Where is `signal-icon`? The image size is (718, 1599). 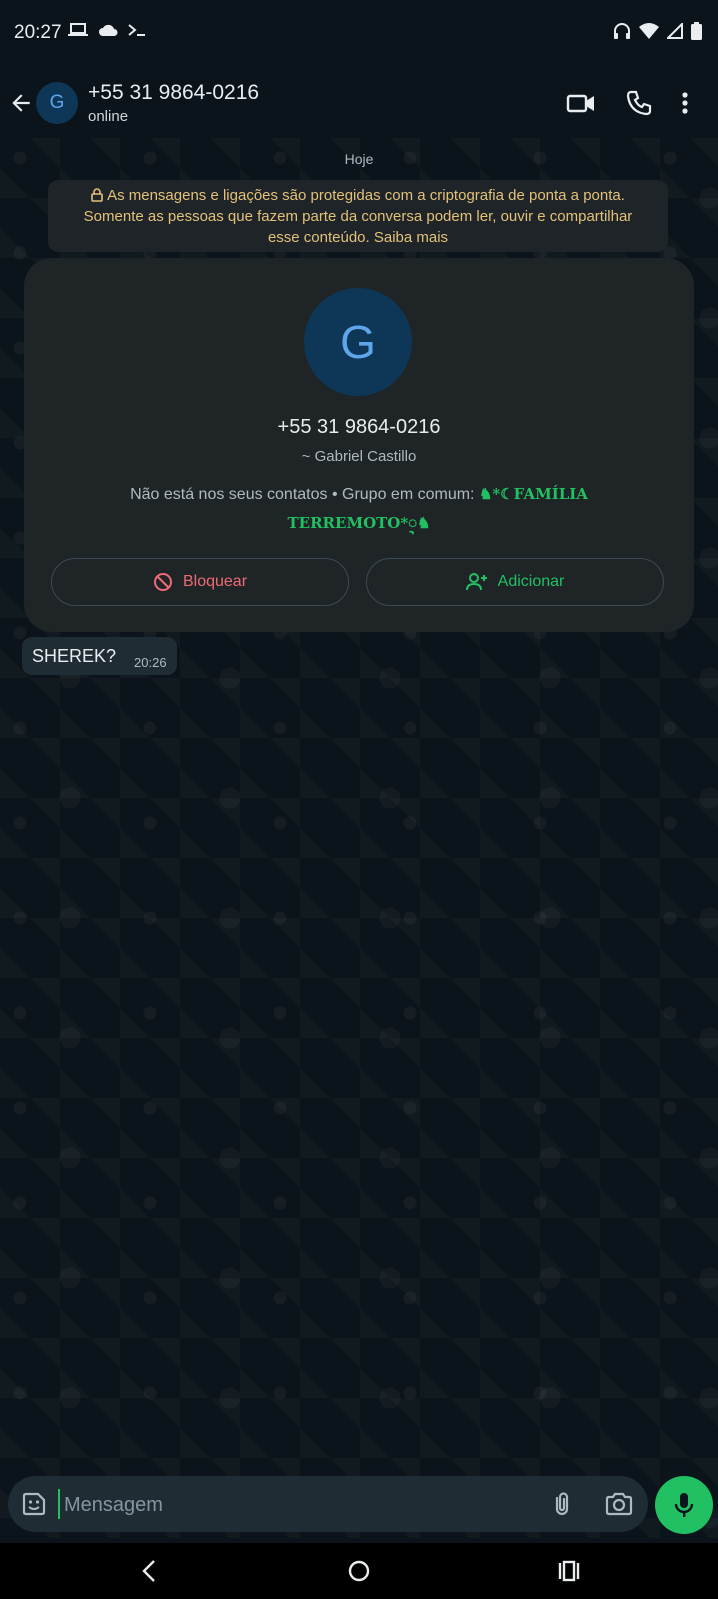 signal-icon is located at coordinates (675, 31).